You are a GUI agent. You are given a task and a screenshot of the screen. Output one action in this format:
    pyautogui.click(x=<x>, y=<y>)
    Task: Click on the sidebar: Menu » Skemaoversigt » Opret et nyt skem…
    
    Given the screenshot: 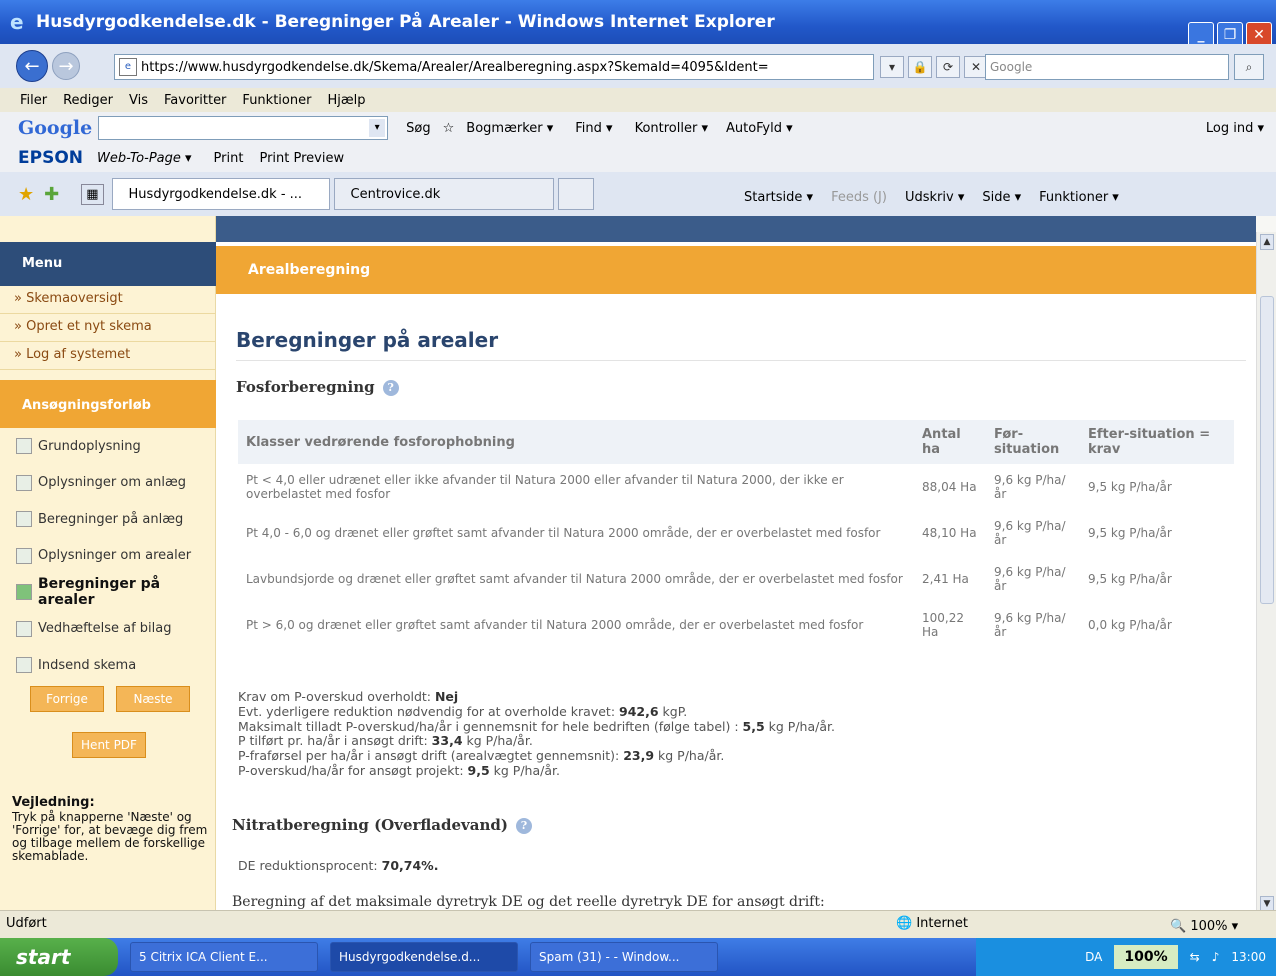 What is the action you would take?
    pyautogui.click(x=108, y=563)
    